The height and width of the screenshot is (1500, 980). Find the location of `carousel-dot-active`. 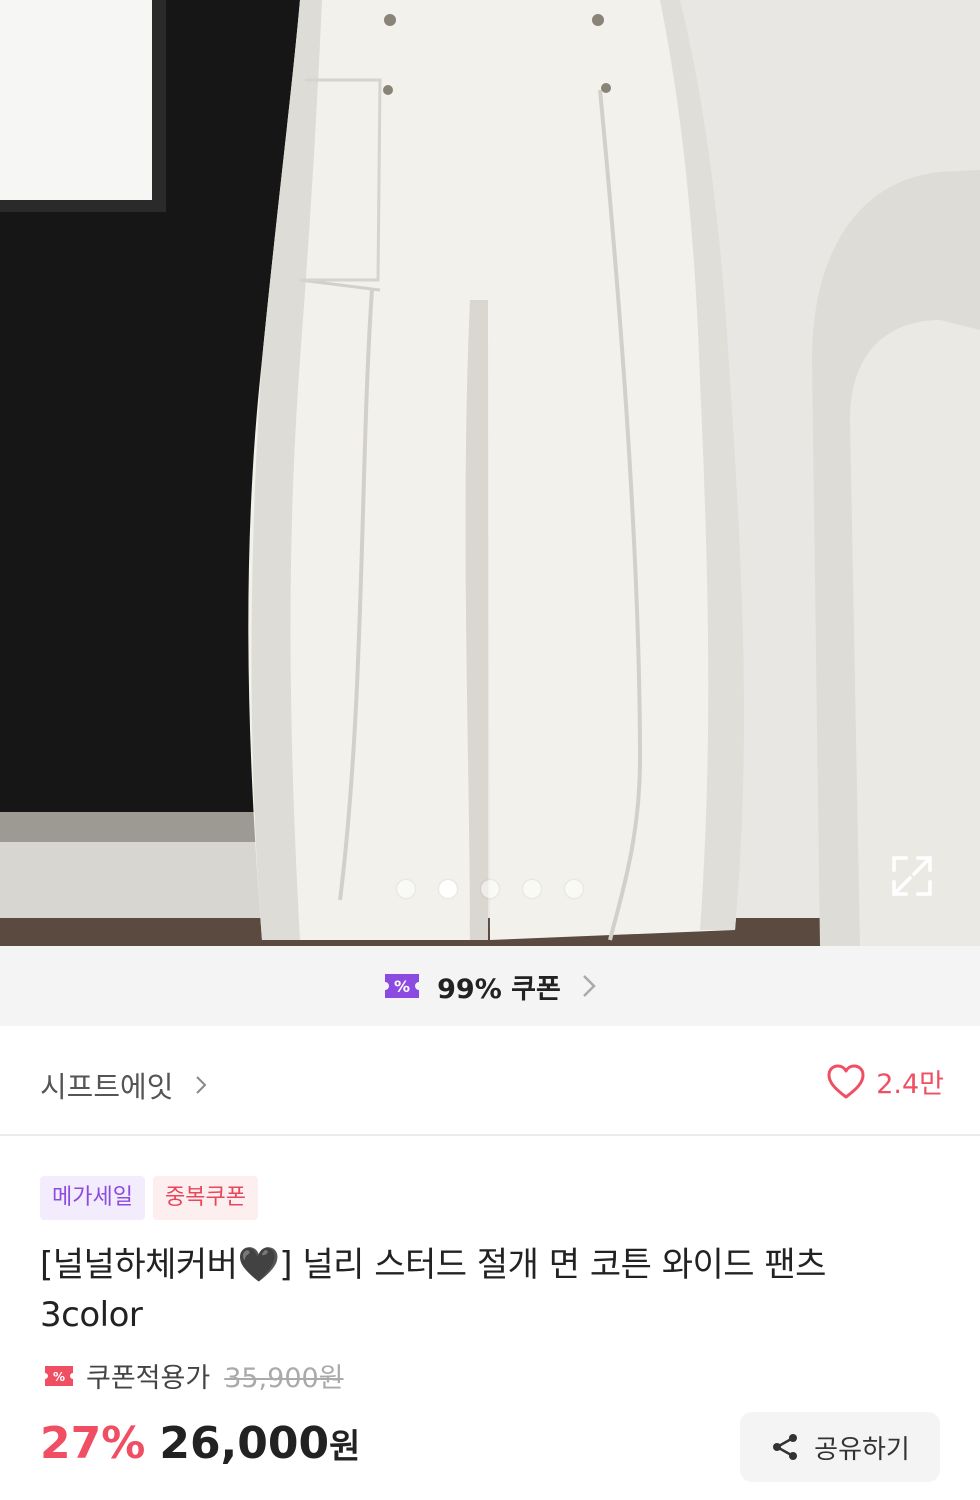

carousel-dot-active is located at coordinates (448, 889).